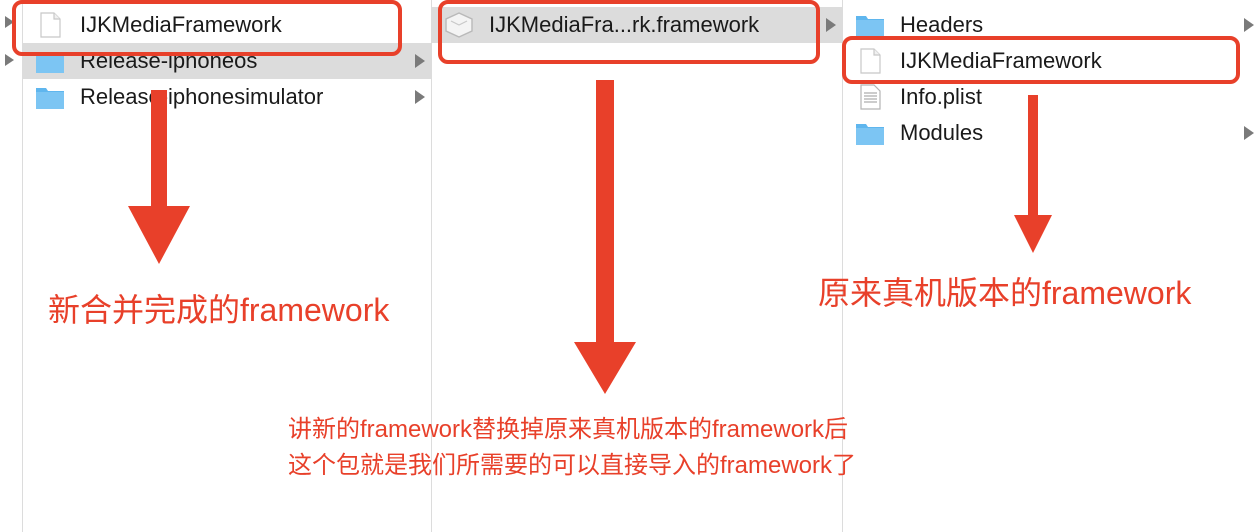 Image resolution: width=1260 pixels, height=532 pixels. Describe the element at coordinates (870, 97) in the screenshot. I see `plist-icon` at that location.